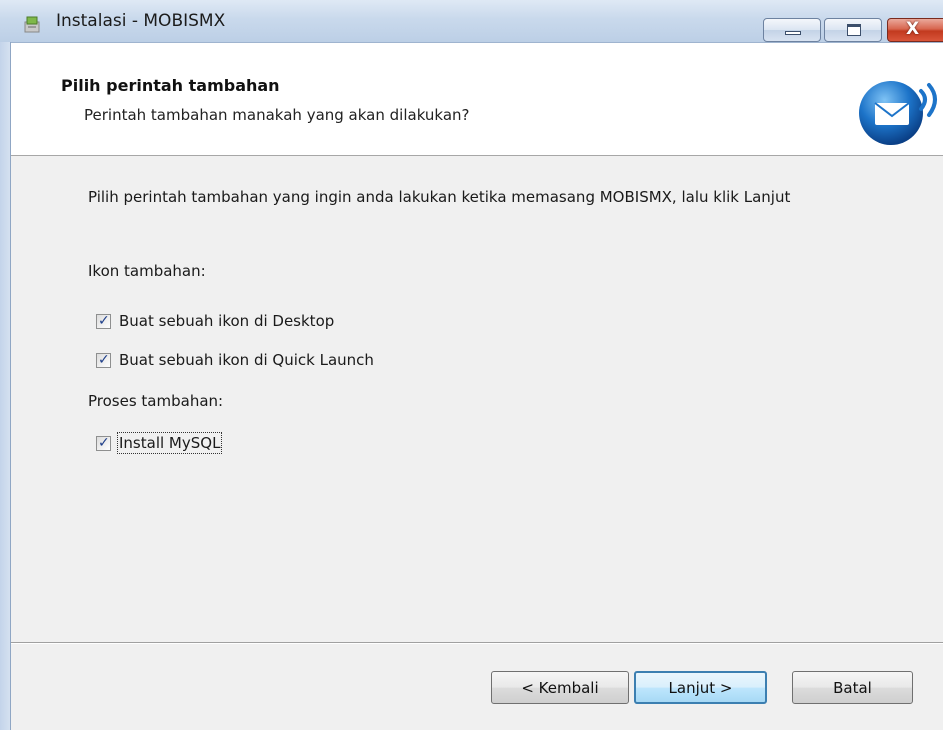 The width and height of the screenshot is (943, 730). Describe the element at coordinates (852, 687) in the screenshot. I see `cancel-button: Batal` at that location.